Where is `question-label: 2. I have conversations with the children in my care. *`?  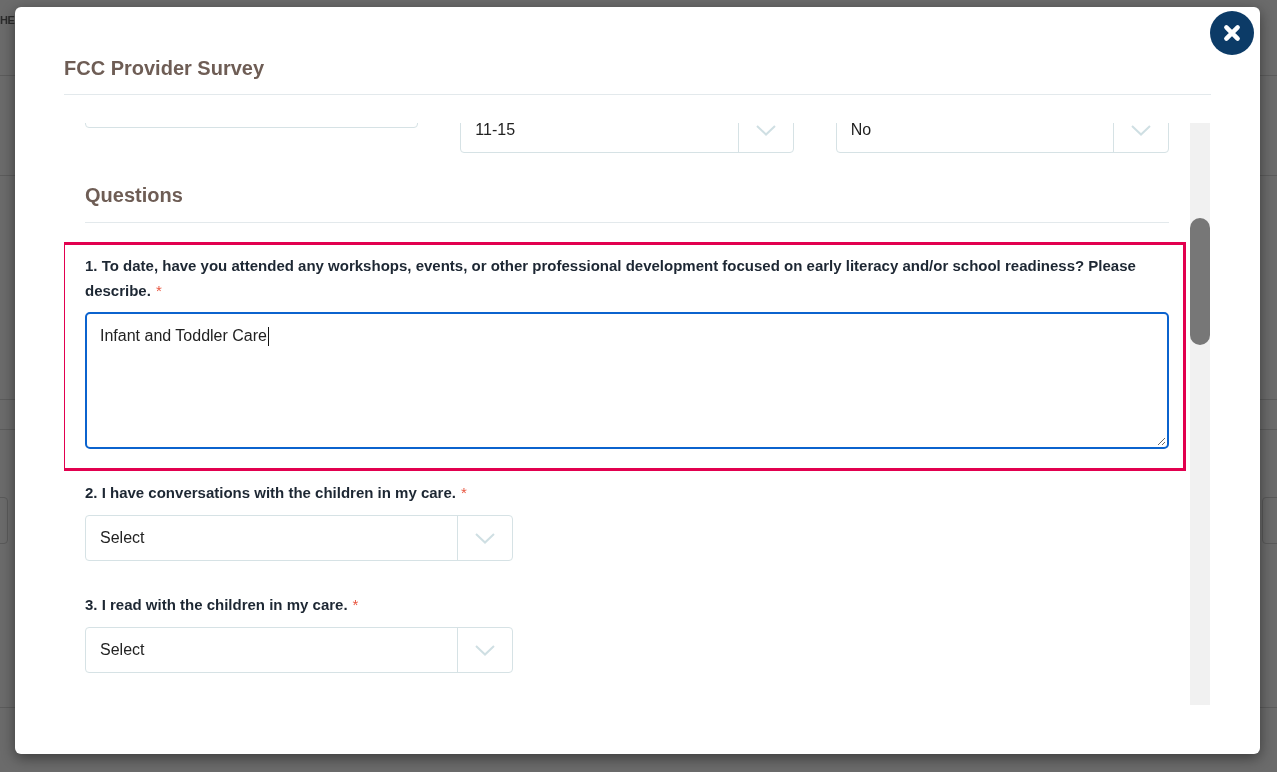 question-label: 2. I have conversations with the children in my care. * is located at coordinates (276, 493).